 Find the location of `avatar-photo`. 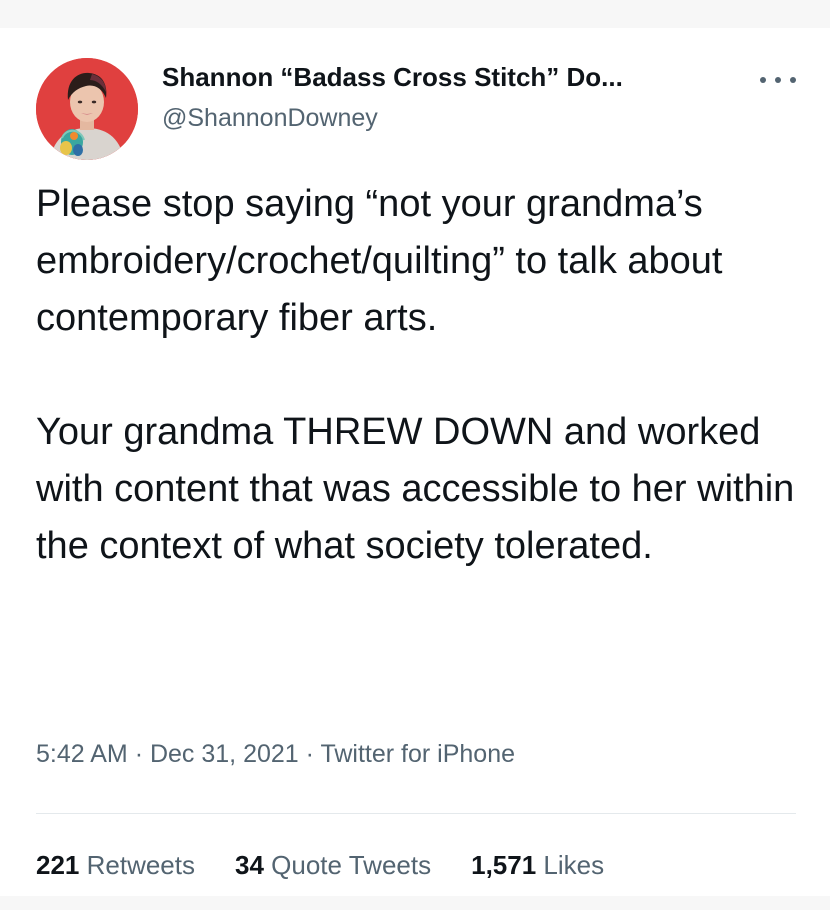

avatar-photo is located at coordinates (87, 109).